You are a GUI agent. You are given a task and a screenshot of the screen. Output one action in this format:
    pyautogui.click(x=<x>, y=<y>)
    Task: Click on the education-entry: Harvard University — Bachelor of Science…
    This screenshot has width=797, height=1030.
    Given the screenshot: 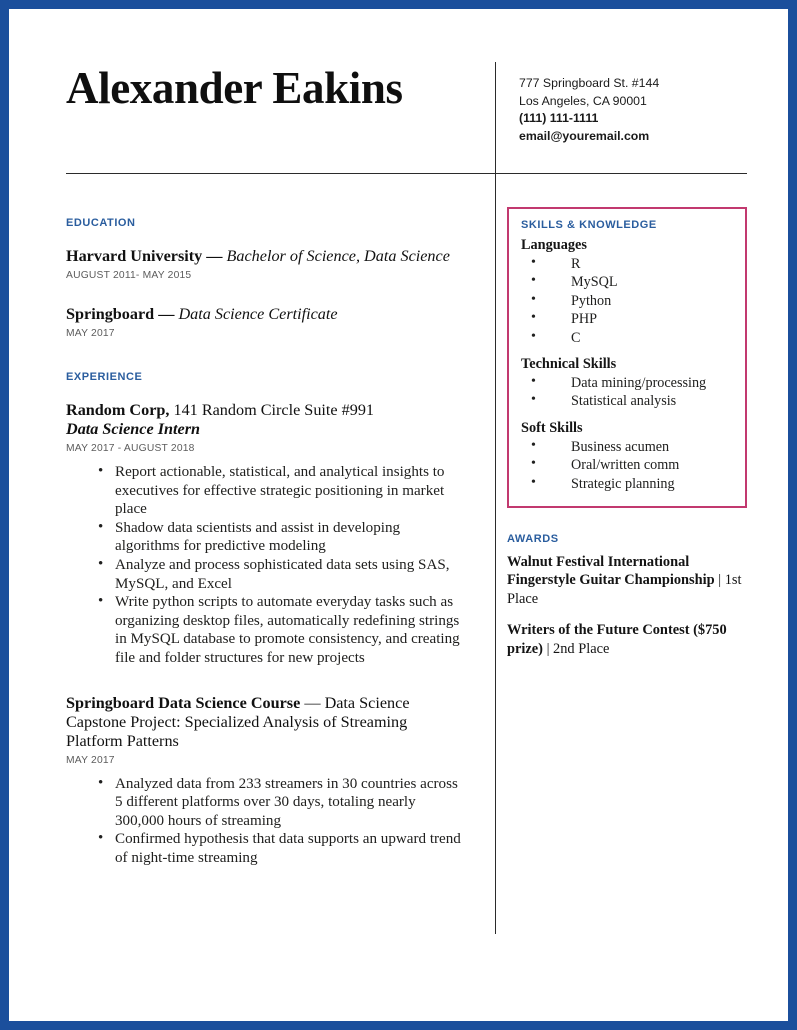 What is the action you would take?
    pyautogui.click(x=266, y=264)
    